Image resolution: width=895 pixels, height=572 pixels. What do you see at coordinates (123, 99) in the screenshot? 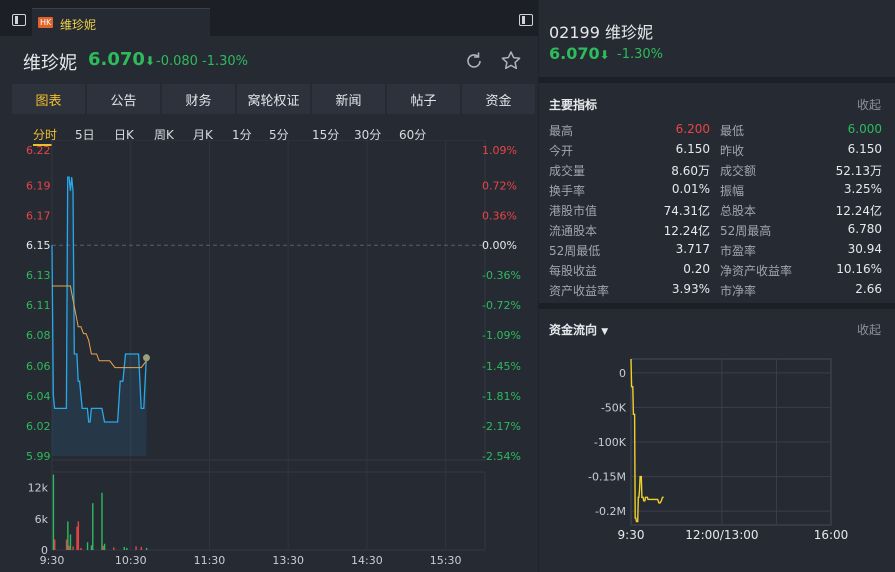
I see `nav-tab: 公告` at bounding box center [123, 99].